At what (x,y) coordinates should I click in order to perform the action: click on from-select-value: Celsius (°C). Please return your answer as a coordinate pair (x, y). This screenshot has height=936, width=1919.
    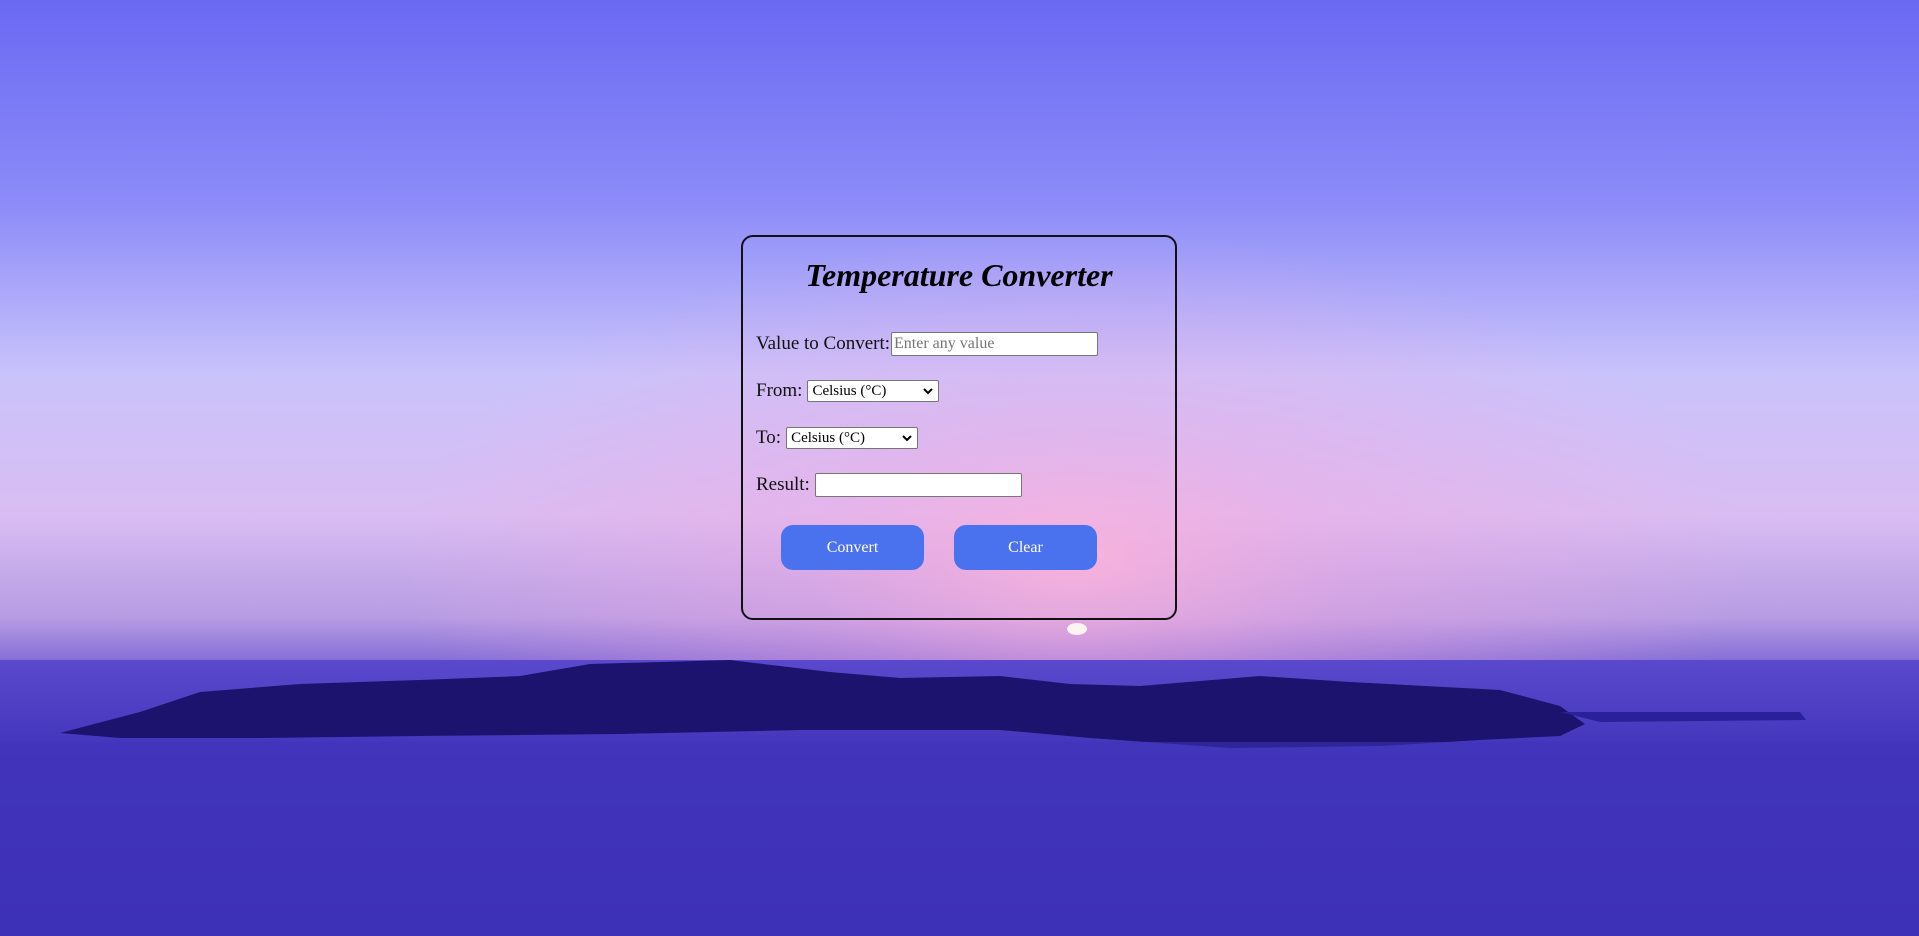
    Looking at the image, I should click on (849, 390).